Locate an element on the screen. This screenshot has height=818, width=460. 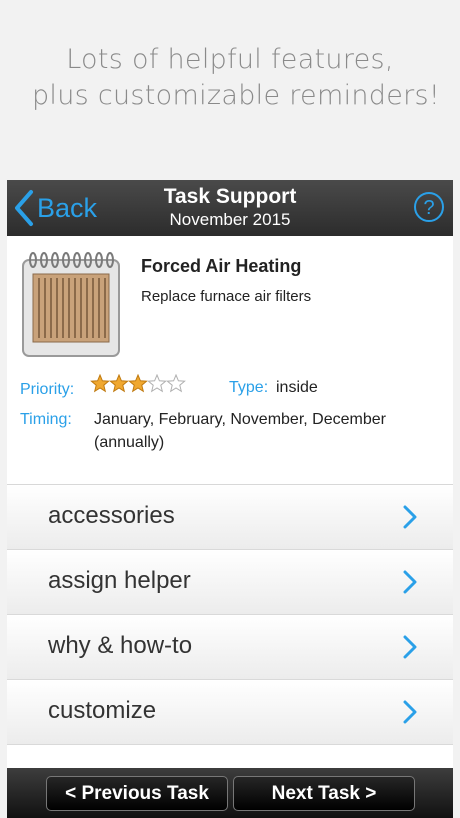
nav-bar: Back Task Support November 2015 ? is located at coordinates (230, 208).